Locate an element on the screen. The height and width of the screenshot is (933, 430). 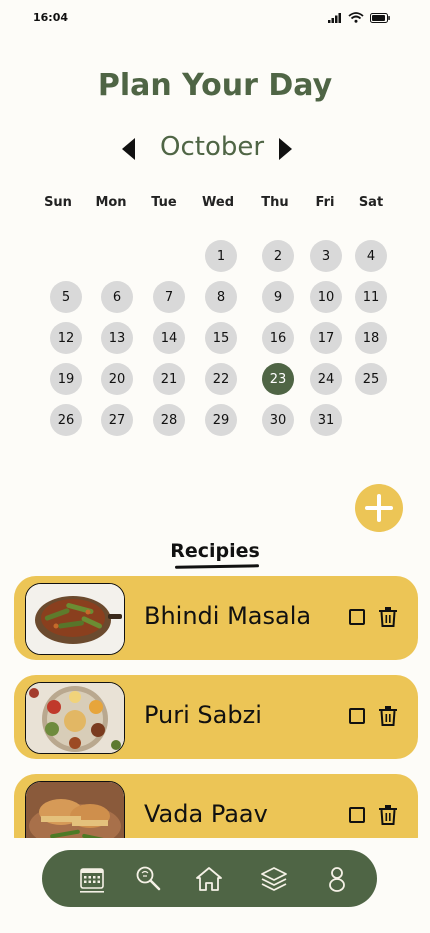
recipe-search-icon is located at coordinates (149, 879).